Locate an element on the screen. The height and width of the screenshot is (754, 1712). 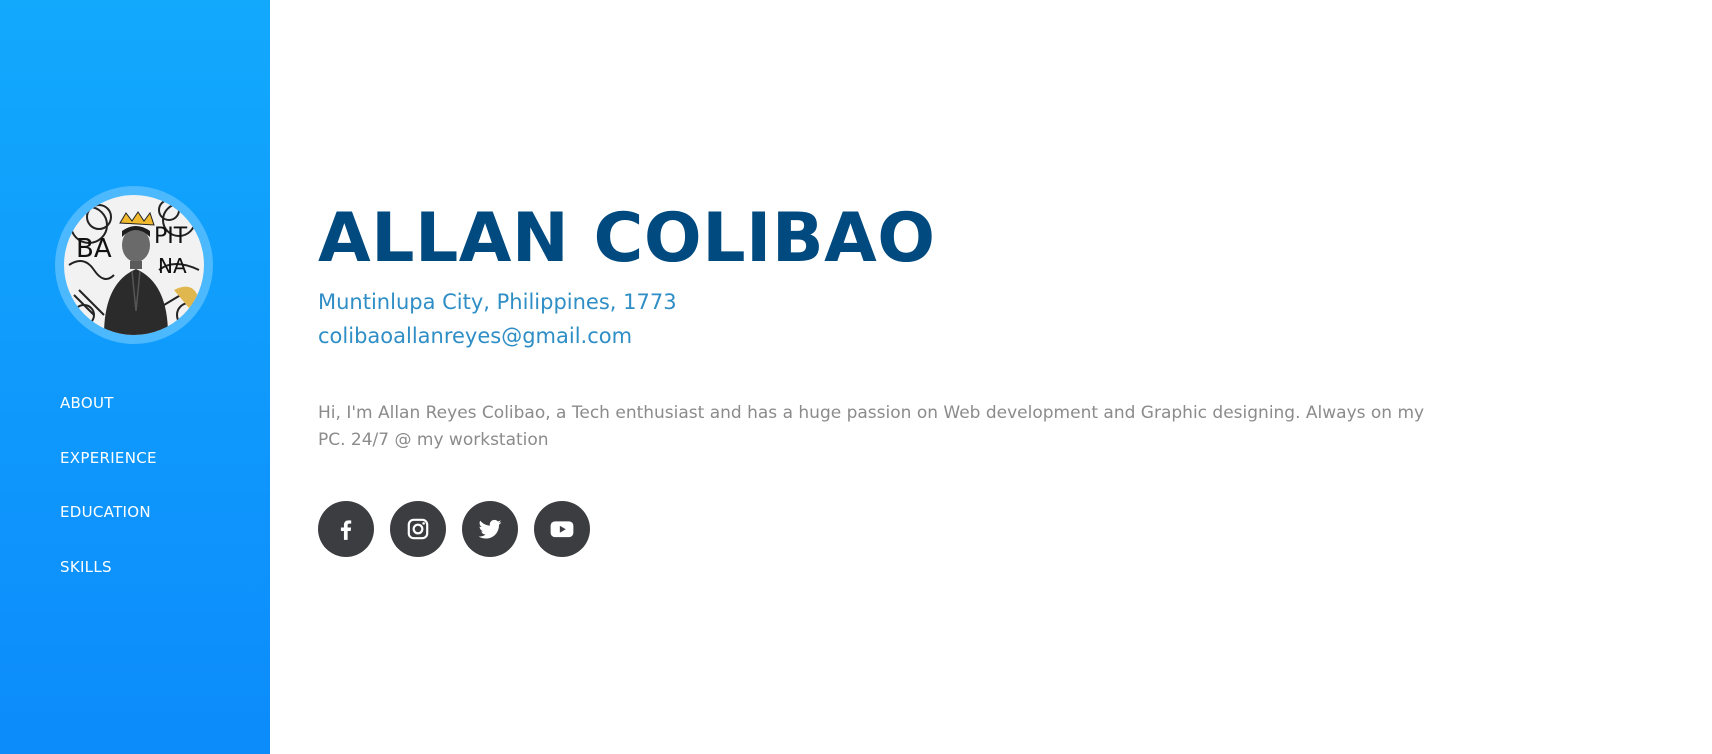
instagram-icon is located at coordinates (418, 529).